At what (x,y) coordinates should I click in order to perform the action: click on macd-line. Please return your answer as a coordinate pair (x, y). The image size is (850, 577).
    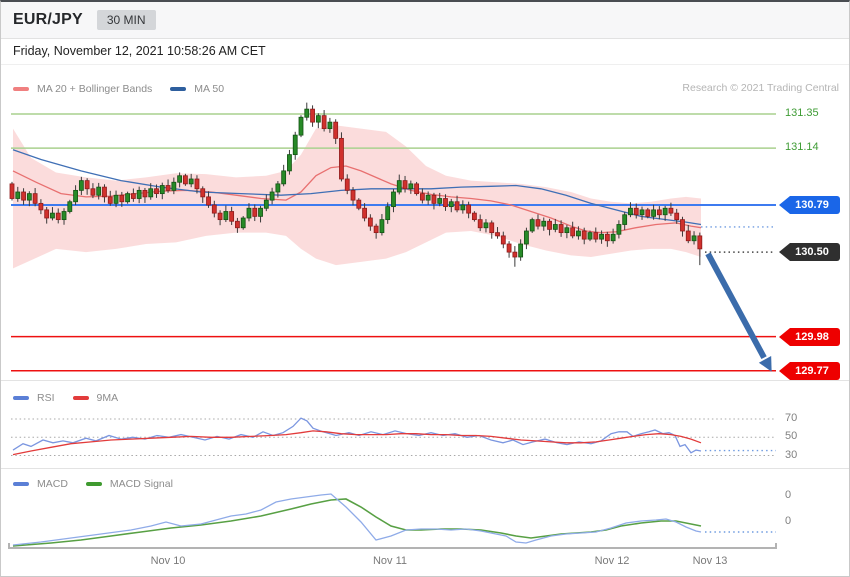
    Looking at the image, I should click on (357, 519).